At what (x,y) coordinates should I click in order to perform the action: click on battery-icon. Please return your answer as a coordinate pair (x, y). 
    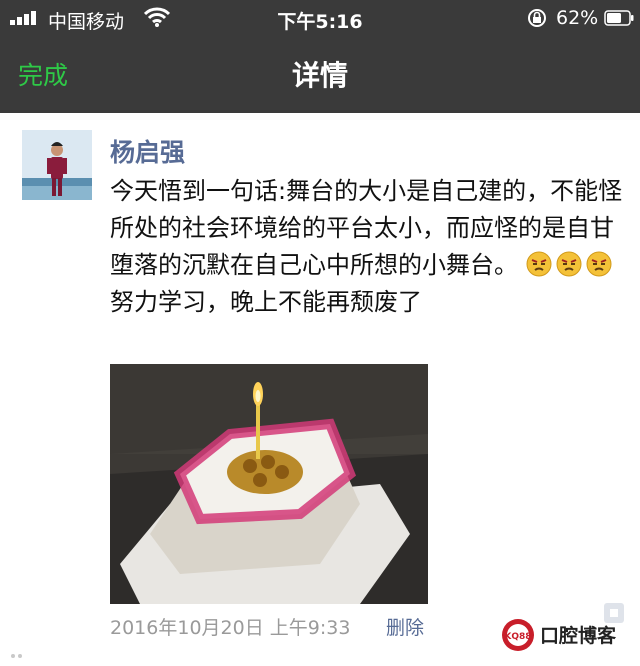
    Looking at the image, I should click on (619, 18).